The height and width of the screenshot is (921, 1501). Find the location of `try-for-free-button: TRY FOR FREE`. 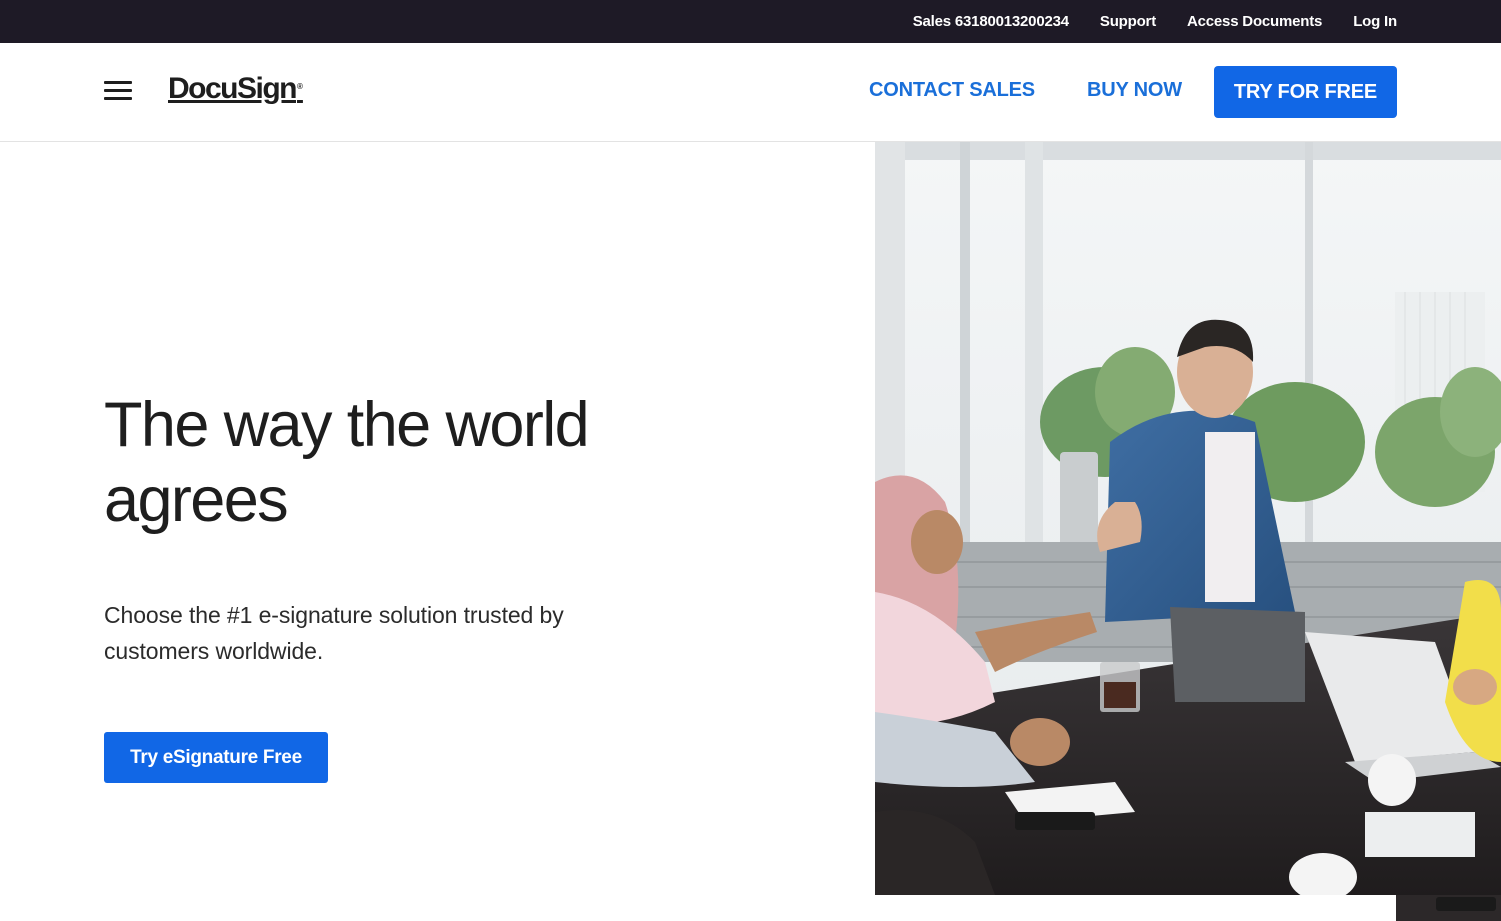

try-for-free-button: TRY FOR FREE is located at coordinates (1305, 92).